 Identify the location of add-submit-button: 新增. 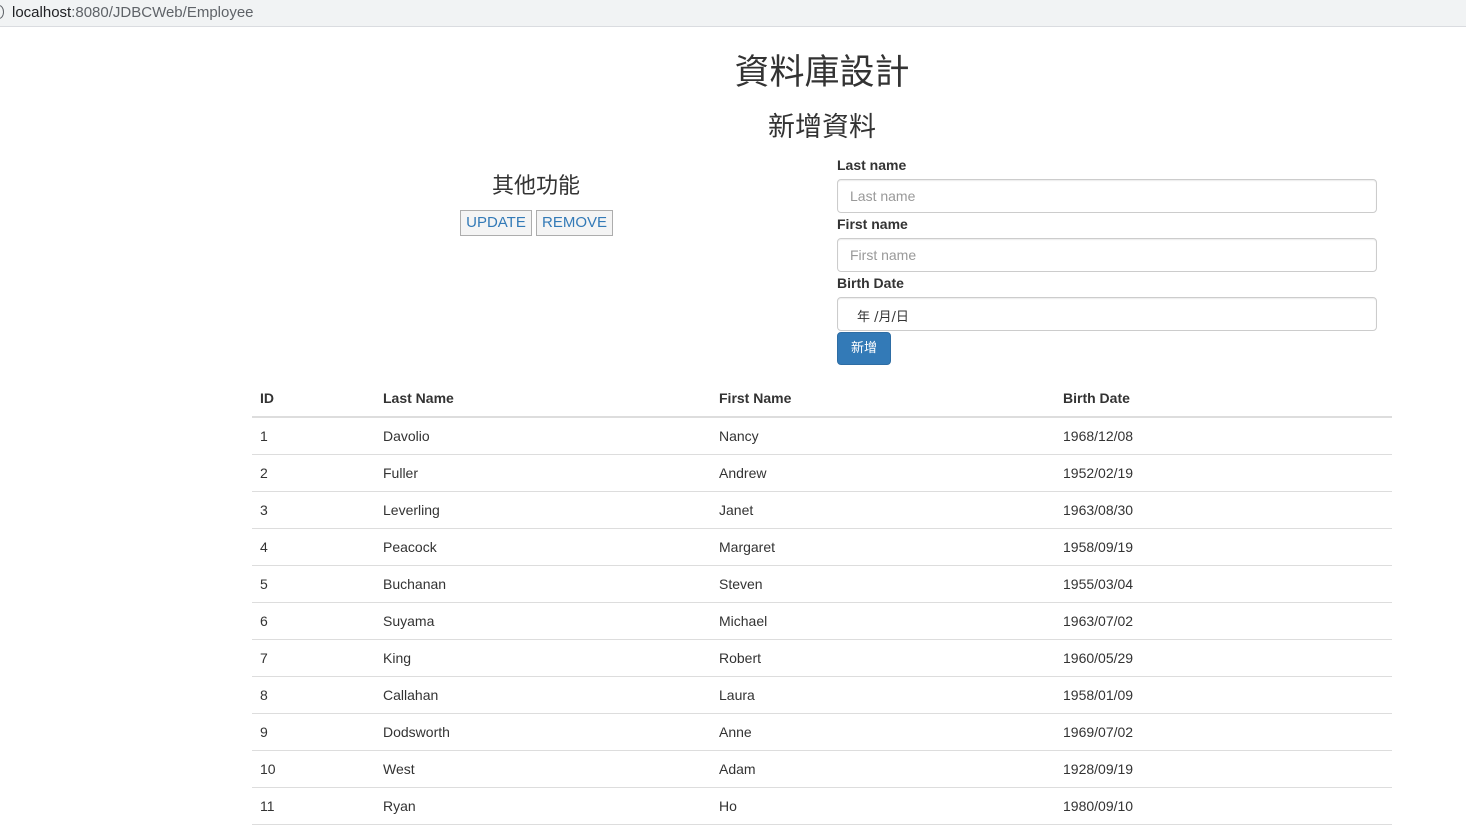
(864, 348).